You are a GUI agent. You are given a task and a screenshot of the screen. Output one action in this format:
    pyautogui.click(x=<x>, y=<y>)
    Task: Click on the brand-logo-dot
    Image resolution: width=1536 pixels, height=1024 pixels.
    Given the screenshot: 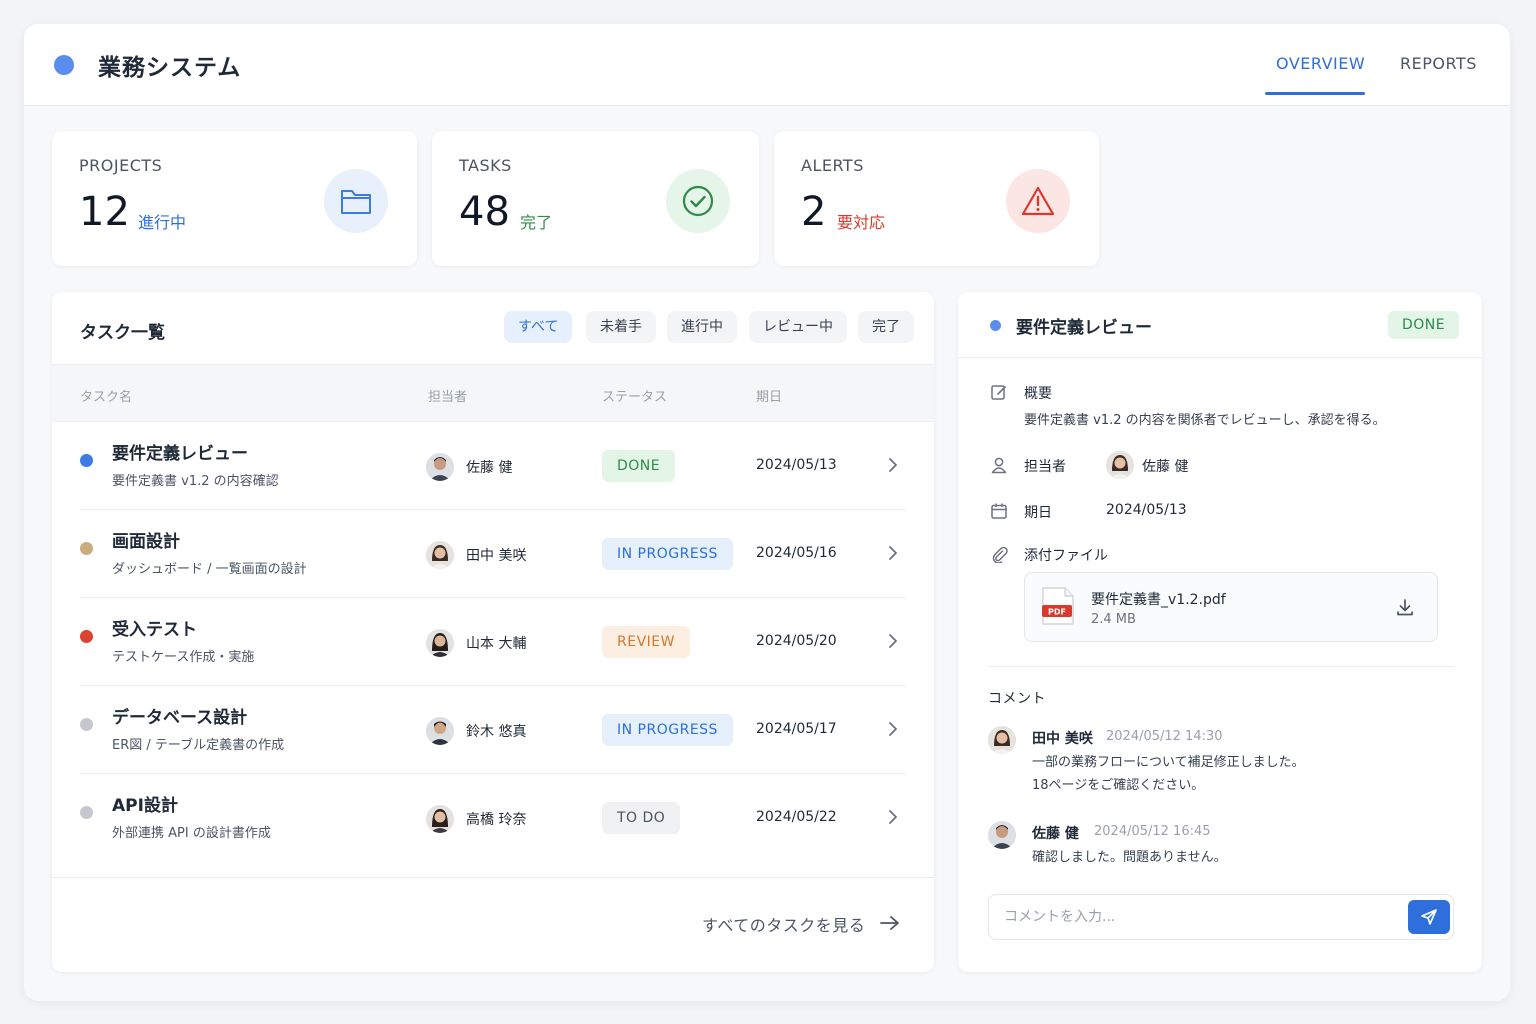 What is the action you would take?
    pyautogui.click(x=64, y=65)
    